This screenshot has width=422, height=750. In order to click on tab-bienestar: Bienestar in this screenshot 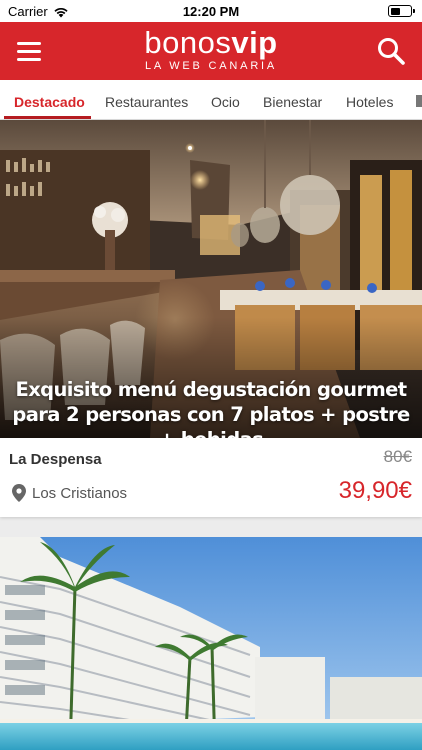, I will do `click(292, 99)`.